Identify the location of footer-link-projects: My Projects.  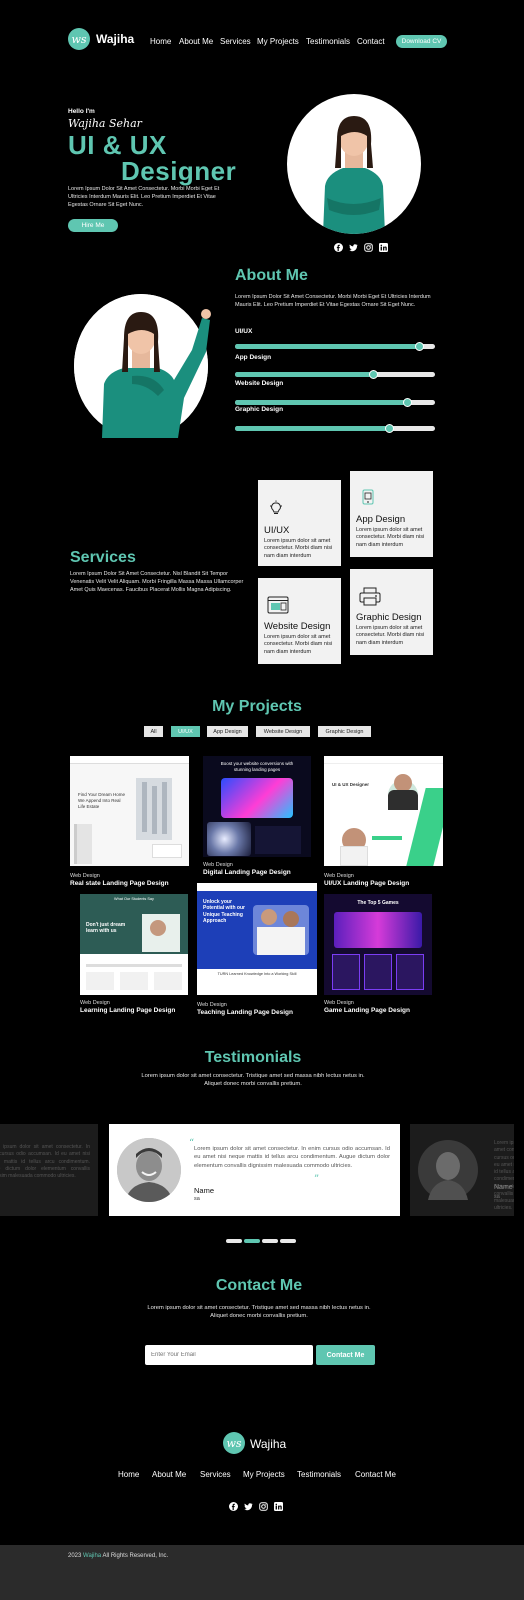
(264, 1474).